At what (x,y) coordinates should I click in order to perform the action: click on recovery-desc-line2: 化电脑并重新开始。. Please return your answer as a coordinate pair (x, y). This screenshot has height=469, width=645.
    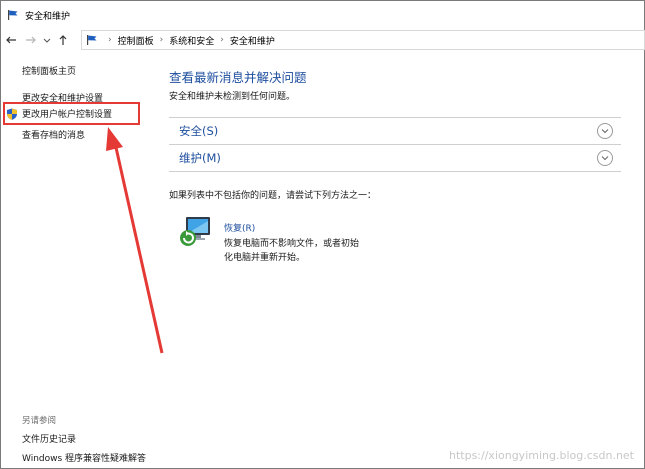
    Looking at the image, I should click on (265, 258).